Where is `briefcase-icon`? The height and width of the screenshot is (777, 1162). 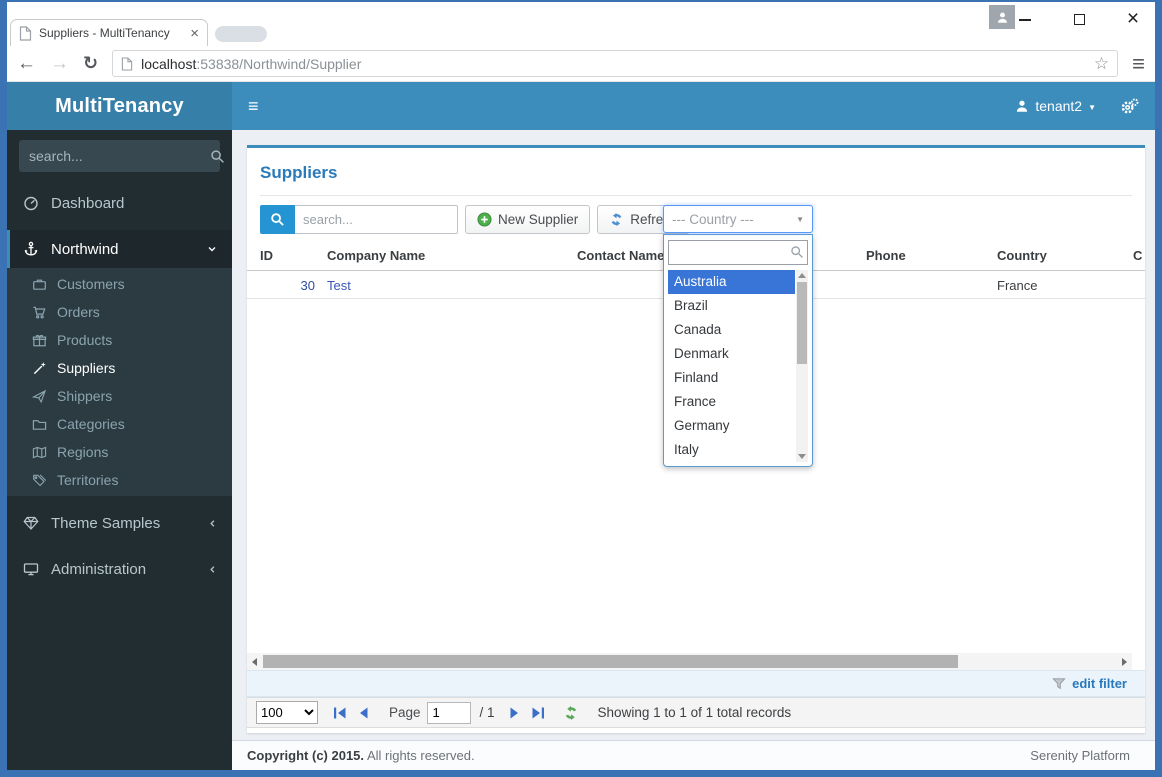 briefcase-icon is located at coordinates (39, 284).